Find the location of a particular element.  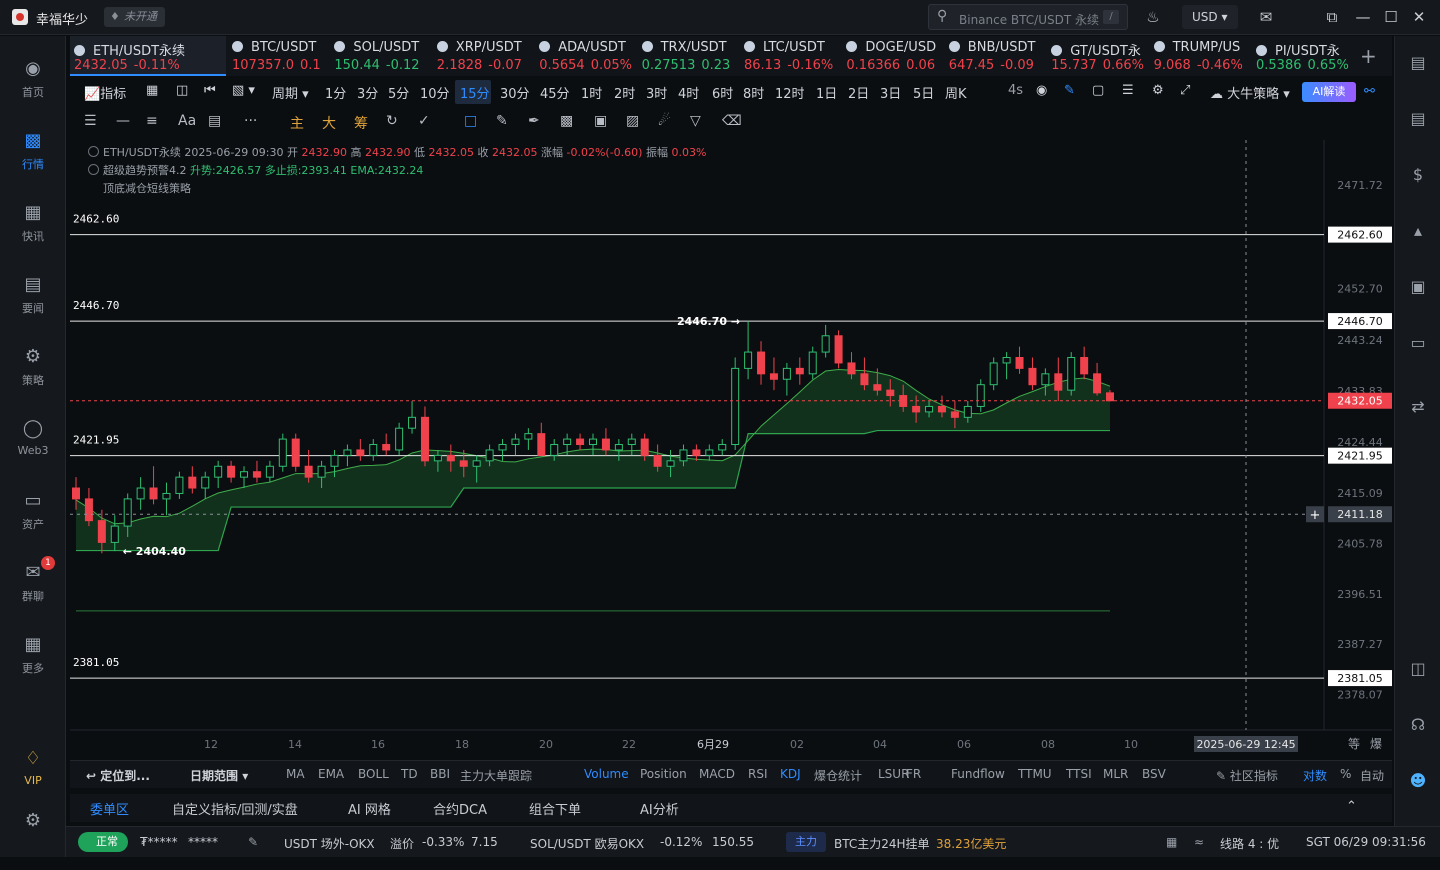

indicator-option: LSUR is located at coordinates (893, 774).